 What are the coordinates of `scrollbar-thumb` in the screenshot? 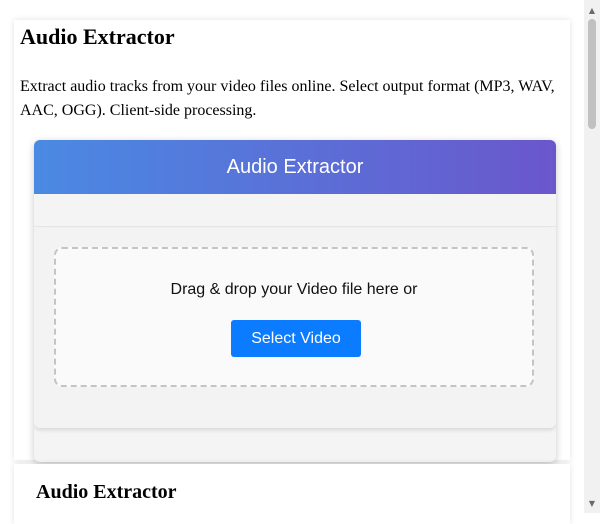 It's located at (592, 74).